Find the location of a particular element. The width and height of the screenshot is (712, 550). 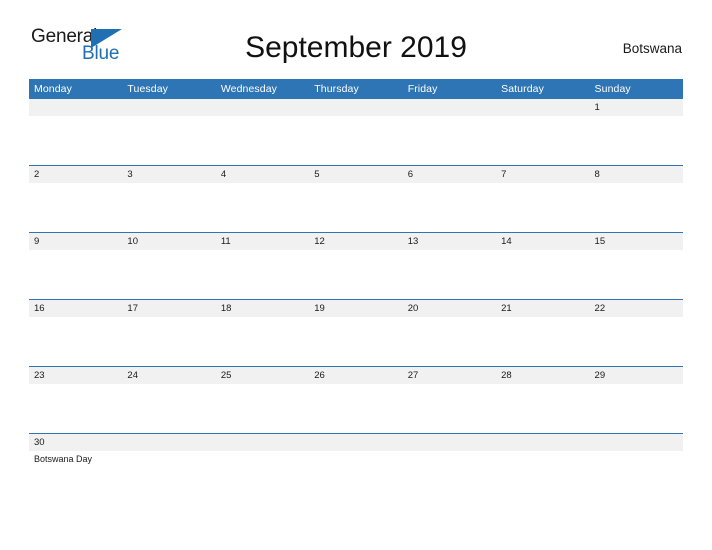

day-cell-inner: 2 is located at coordinates (76, 199).